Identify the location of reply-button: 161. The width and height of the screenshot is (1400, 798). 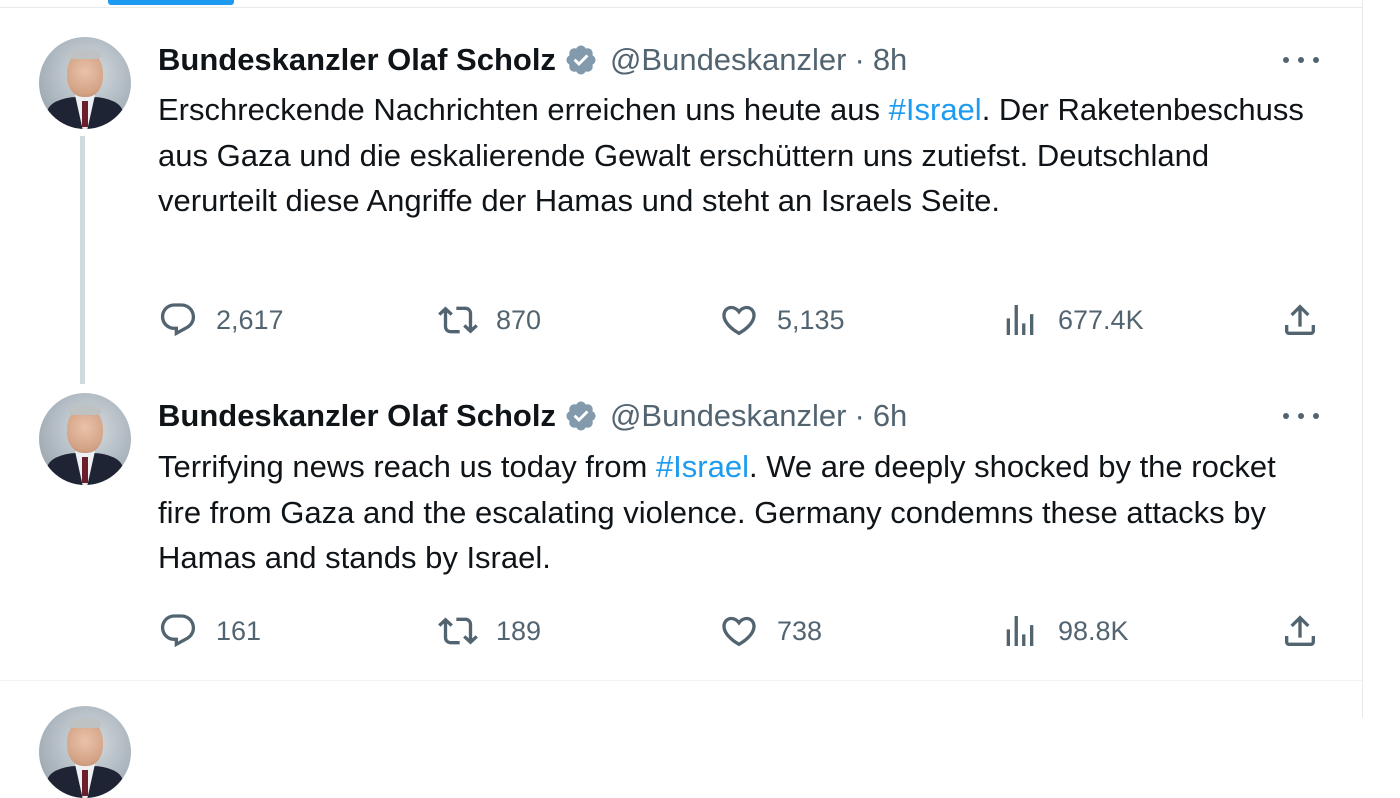
(209, 631).